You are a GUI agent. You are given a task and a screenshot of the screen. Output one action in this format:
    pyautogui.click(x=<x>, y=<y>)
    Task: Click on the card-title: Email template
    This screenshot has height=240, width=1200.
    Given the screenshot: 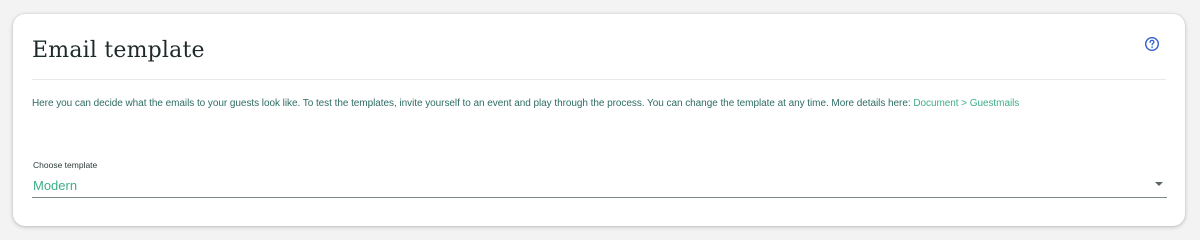 What is the action you would take?
    pyautogui.click(x=118, y=50)
    